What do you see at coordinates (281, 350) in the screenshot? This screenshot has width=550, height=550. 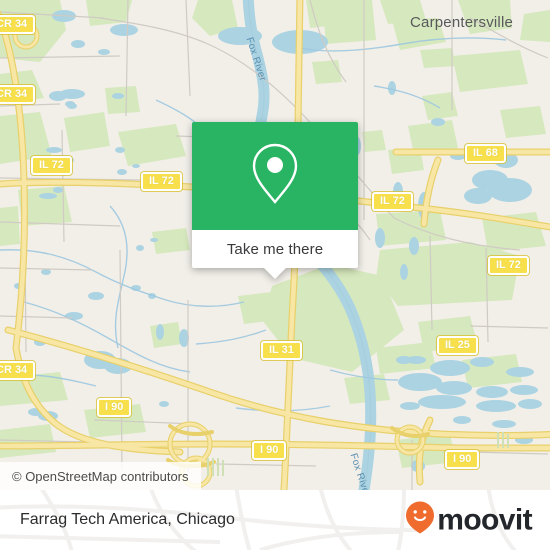 I see `highway-shield-il-31: IL 31` at bounding box center [281, 350].